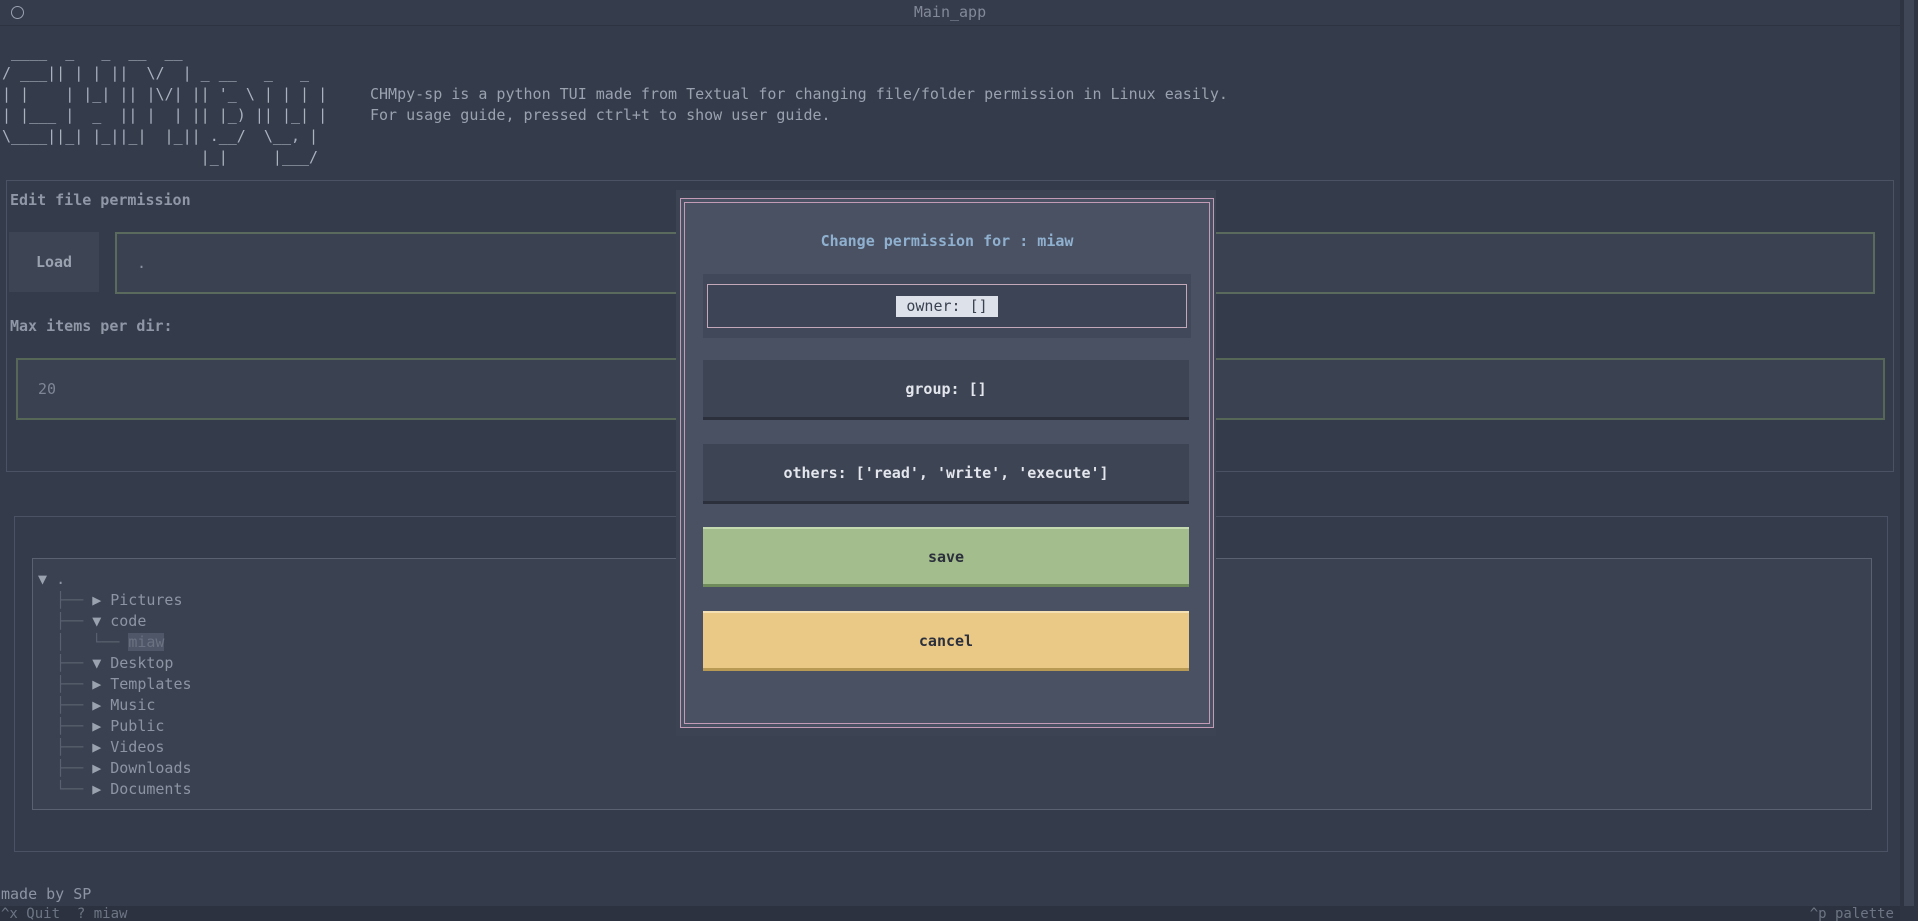  What do you see at coordinates (111, 913) in the screenshot?
I see `help-label: miaw` at bounding box center [111, 913].